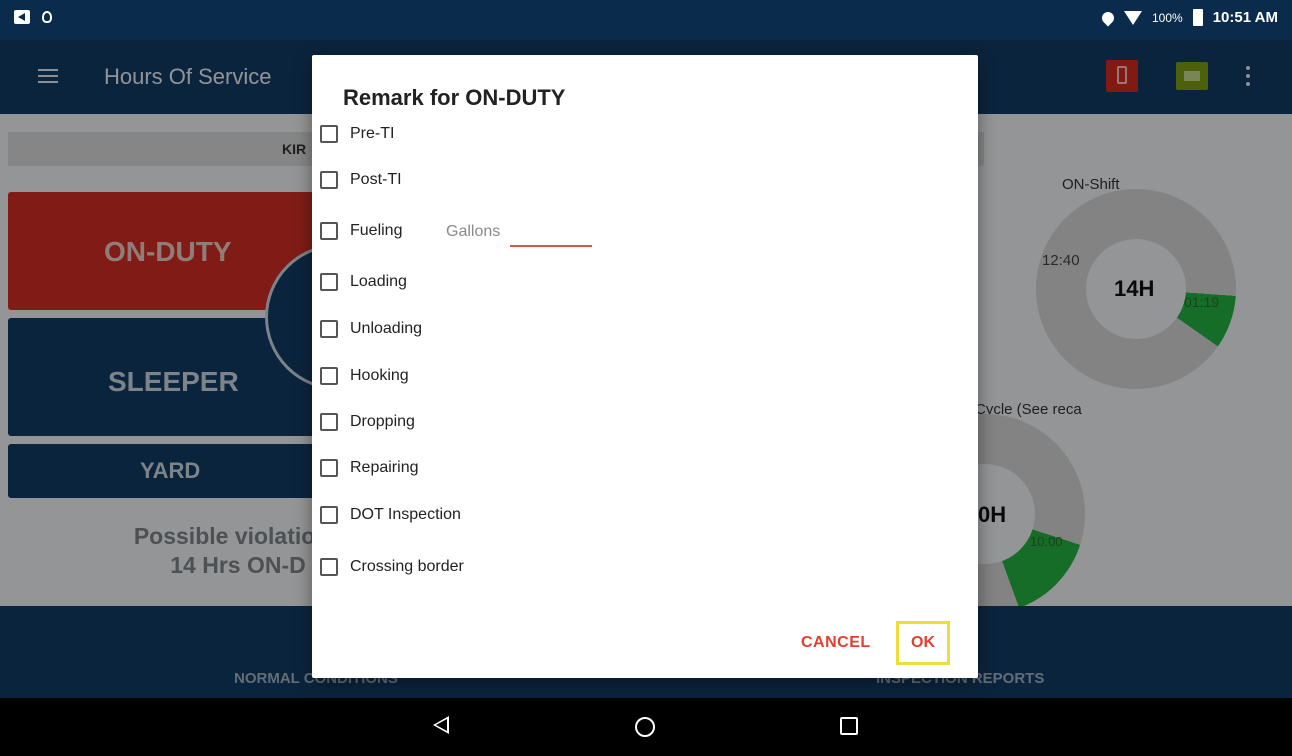 This screenshot has height=756, width=1292. I want to click on gallons-label: Gallons, so click(473, 231).